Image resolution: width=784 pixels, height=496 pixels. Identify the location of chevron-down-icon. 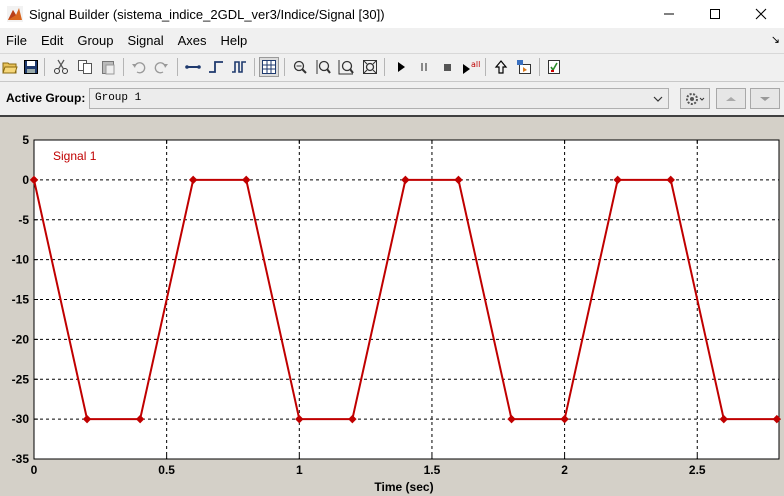
(658, 98).